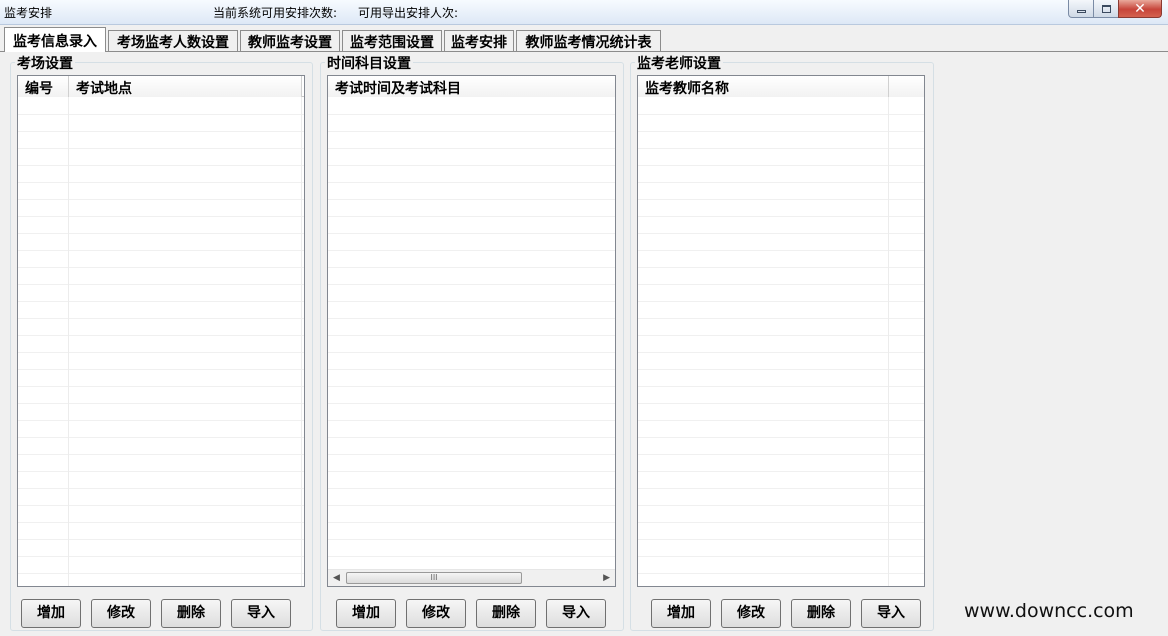 The width and height of the screenshot is (1168, 636). I want to click on tab-teacher-statistics: 教师监考情况统计表, so click(588, 40).